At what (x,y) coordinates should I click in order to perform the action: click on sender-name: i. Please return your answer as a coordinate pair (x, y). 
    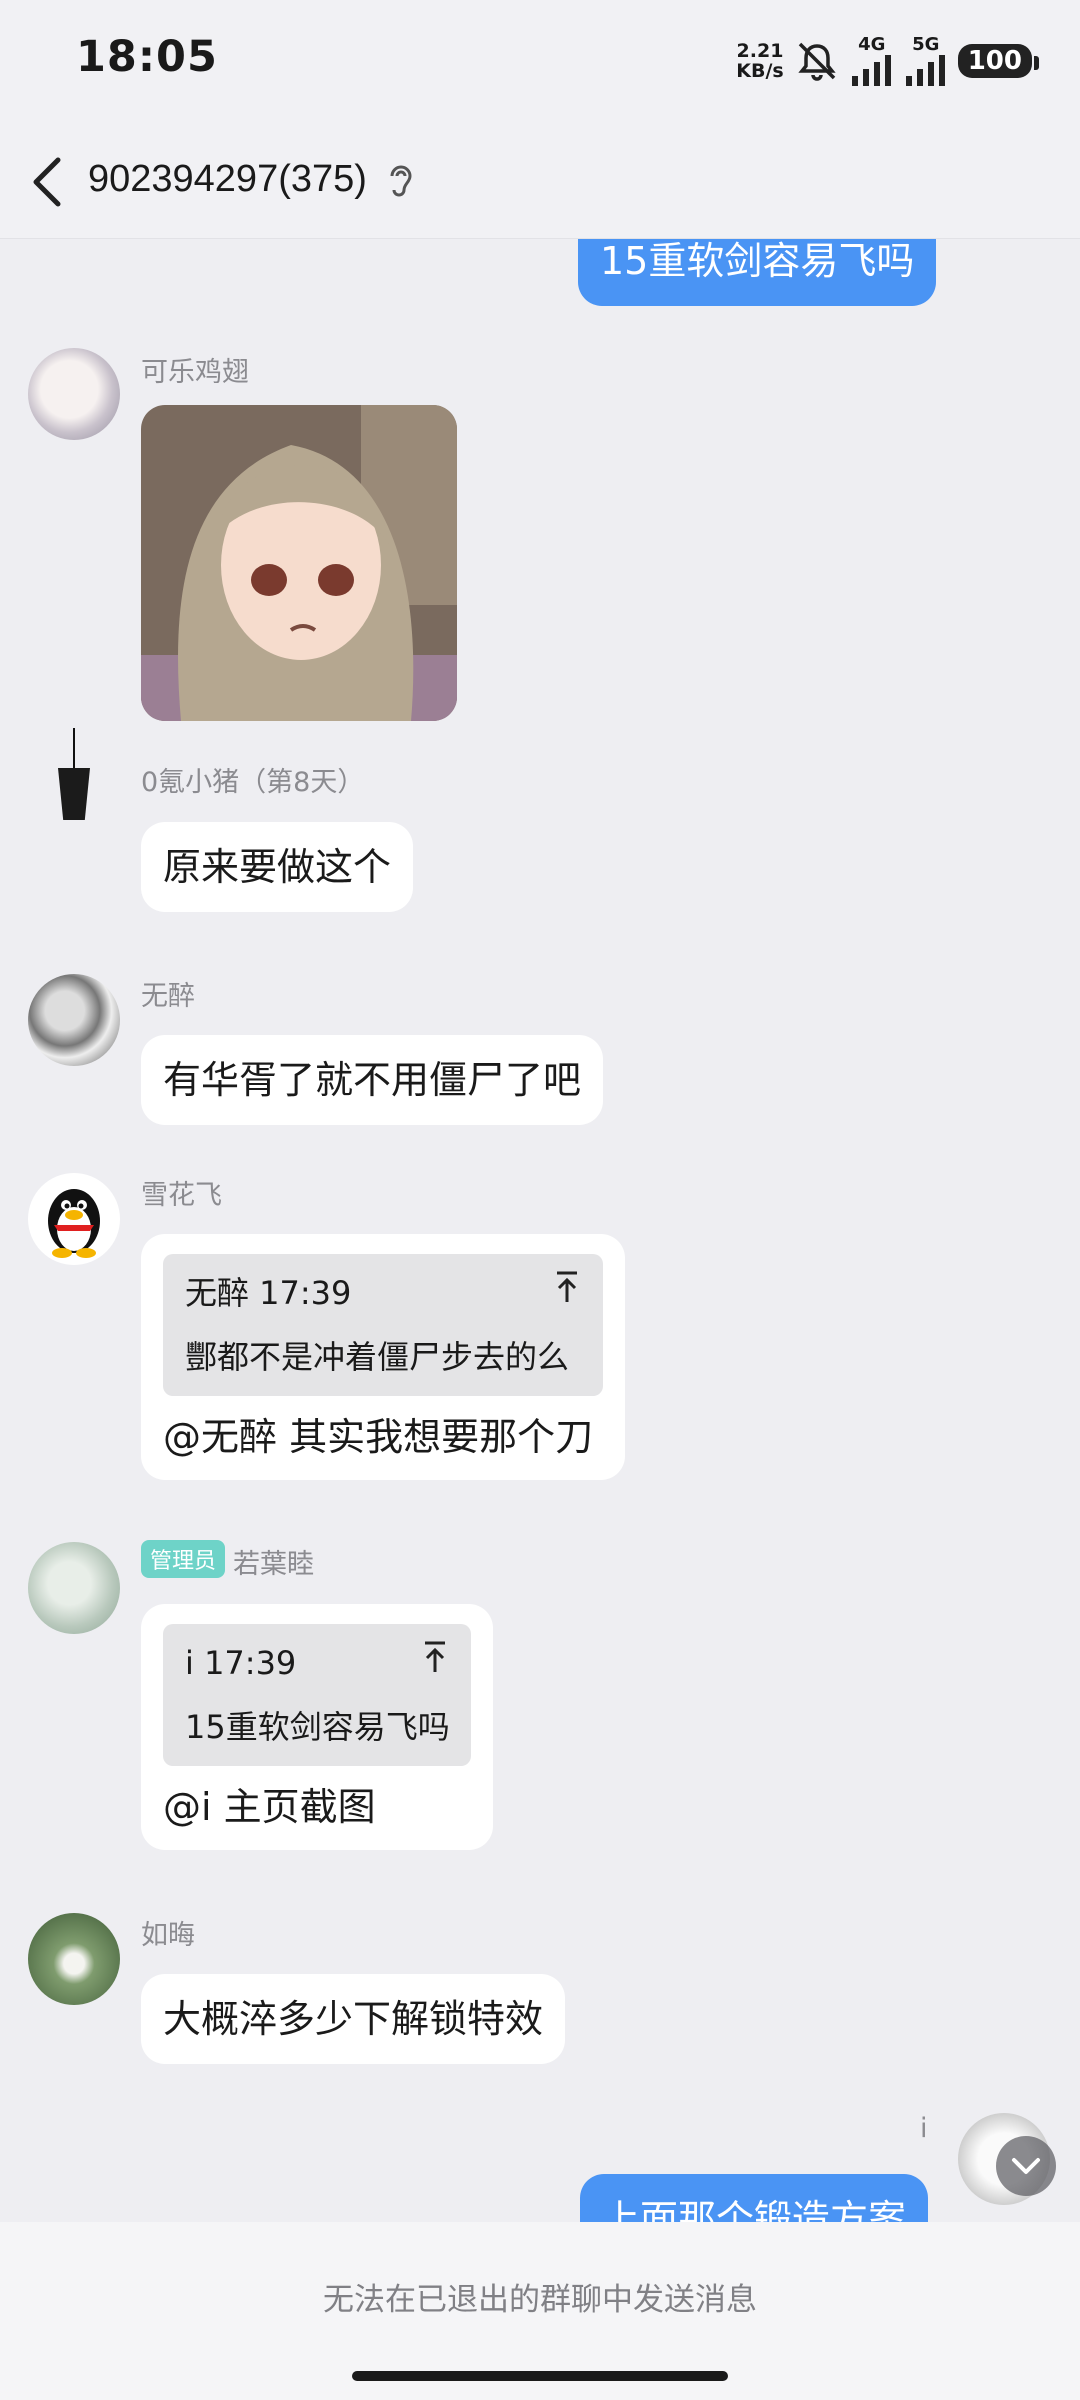
    Looking at the image, I should click on (924, 2128).